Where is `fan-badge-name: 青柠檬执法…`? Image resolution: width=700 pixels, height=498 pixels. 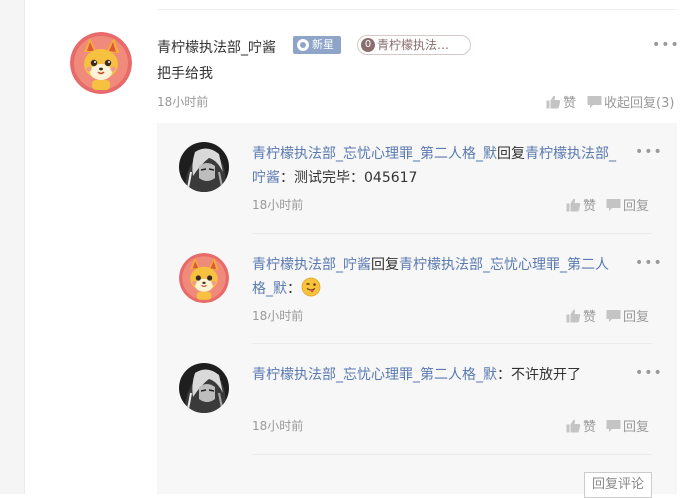
fan-badge-name: 青柠檬执法… is located at coordinates (413, 45).